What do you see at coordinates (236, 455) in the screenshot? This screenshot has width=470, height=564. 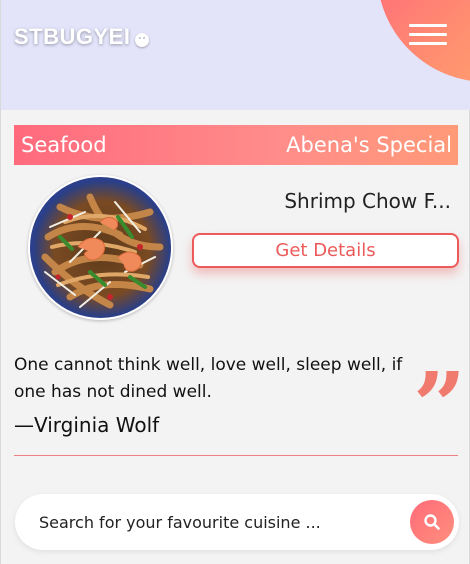 I see `section-divider` at bounding box center [236, 455].